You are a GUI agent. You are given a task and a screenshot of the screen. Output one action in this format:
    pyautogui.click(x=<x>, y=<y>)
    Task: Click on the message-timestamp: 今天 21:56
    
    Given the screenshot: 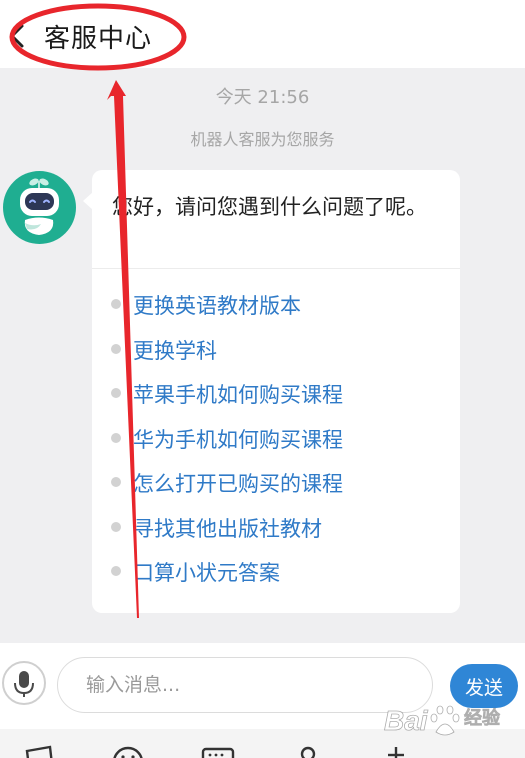 What is the action you would take?
    pyautogui.click(x=262, y=97)
    